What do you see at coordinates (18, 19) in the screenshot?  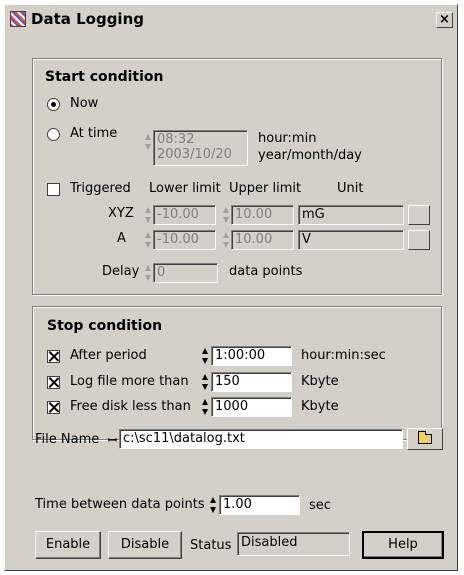 I see `app-icon` at bounding box center [18, 19].